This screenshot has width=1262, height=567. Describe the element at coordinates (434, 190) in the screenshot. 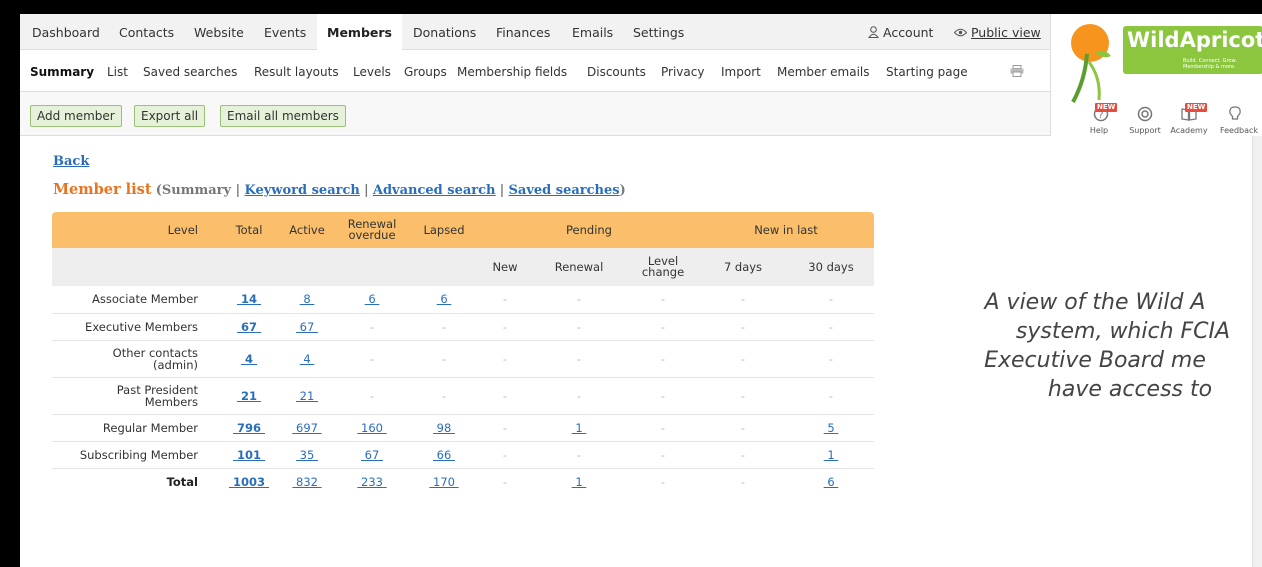

I see `advanced-search-link: Advanced search` at that location.